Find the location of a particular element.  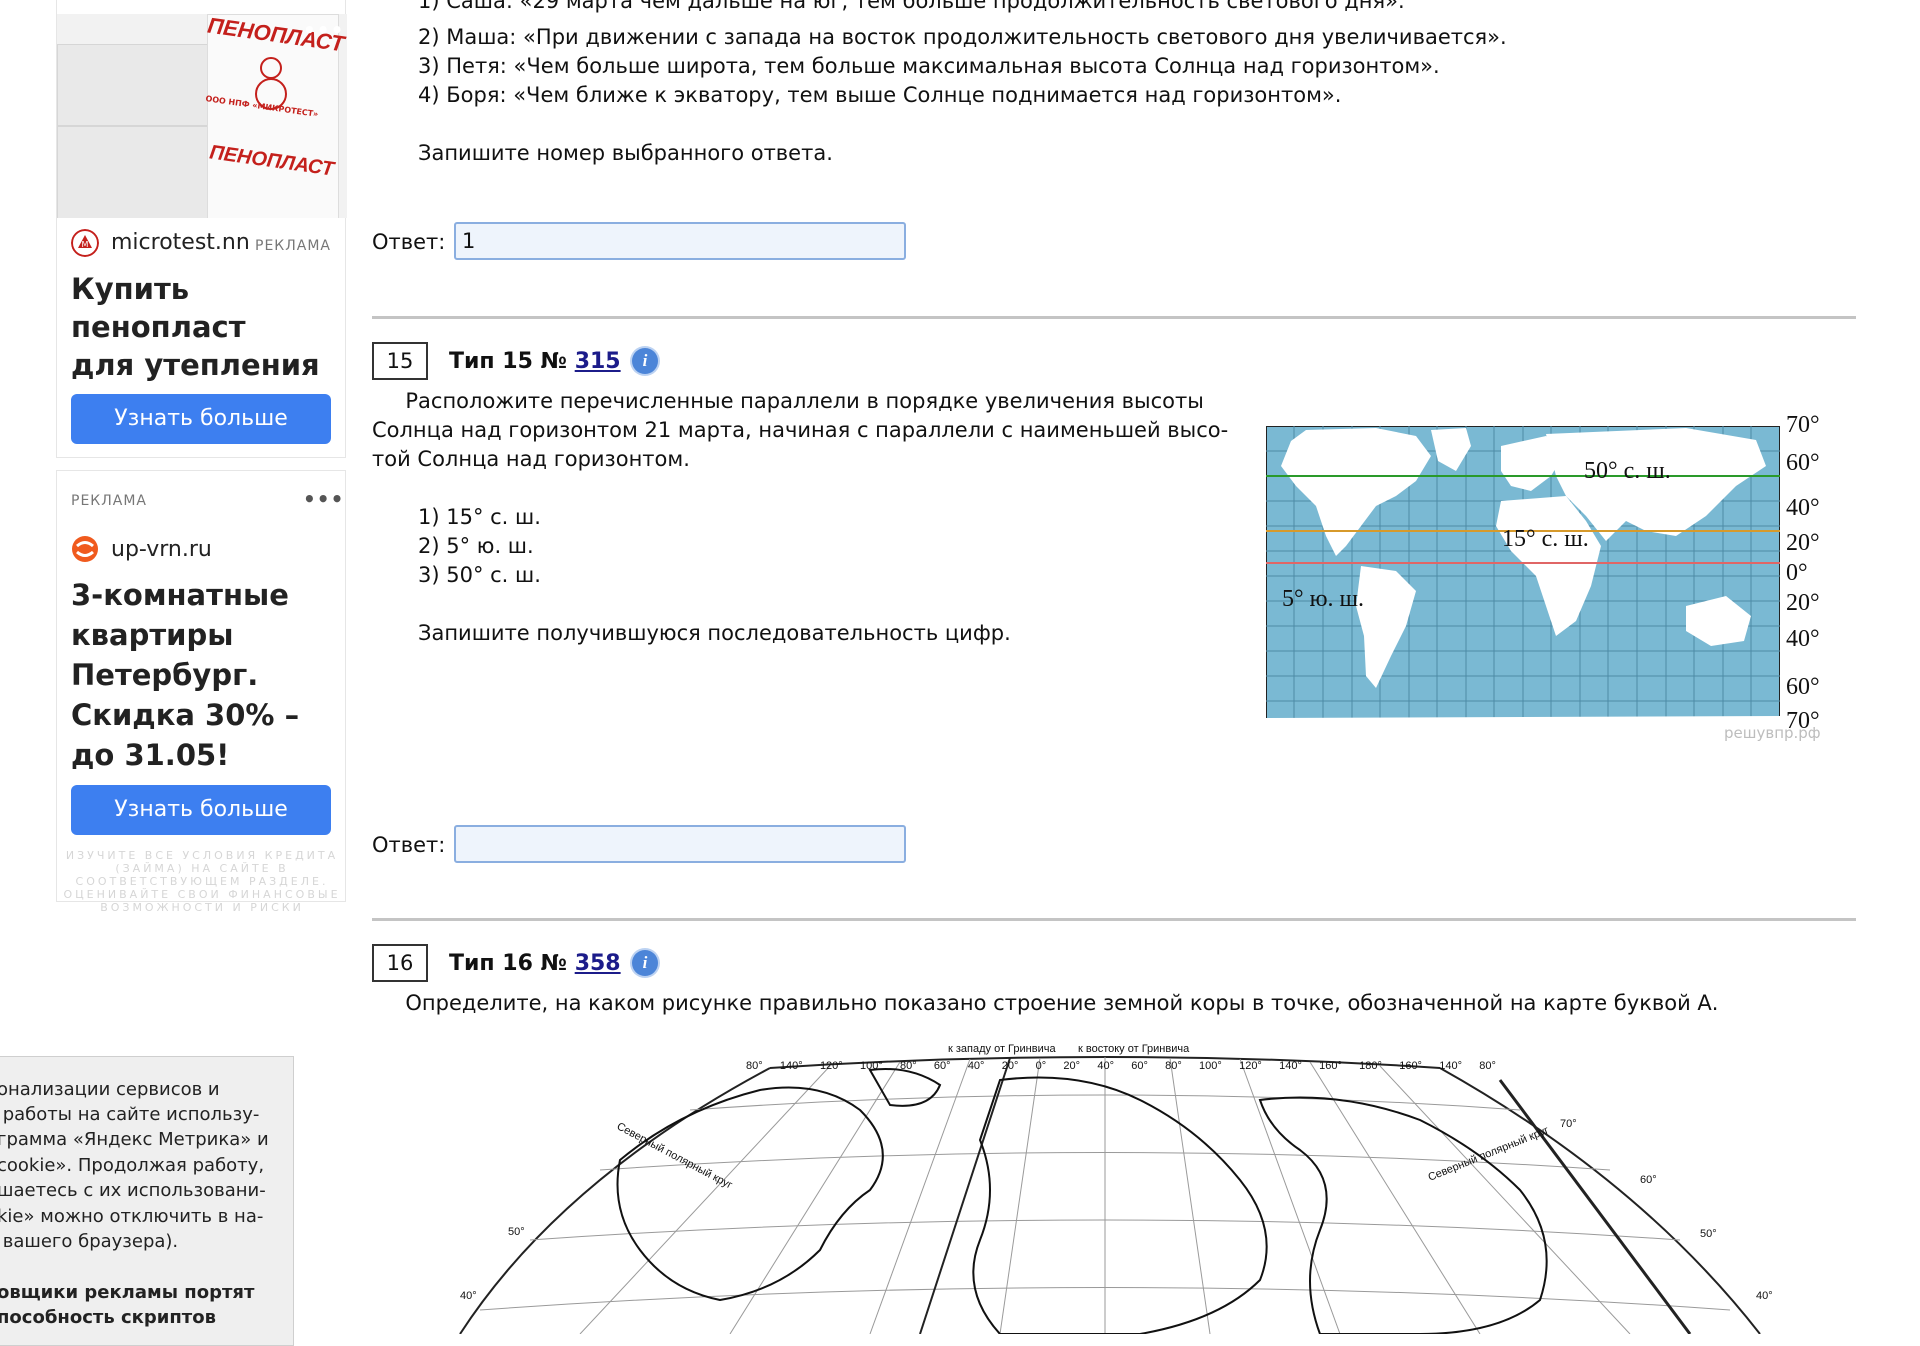

q15-map-label-15n: 15° с. ш. is located at coordinates (1545, 539).